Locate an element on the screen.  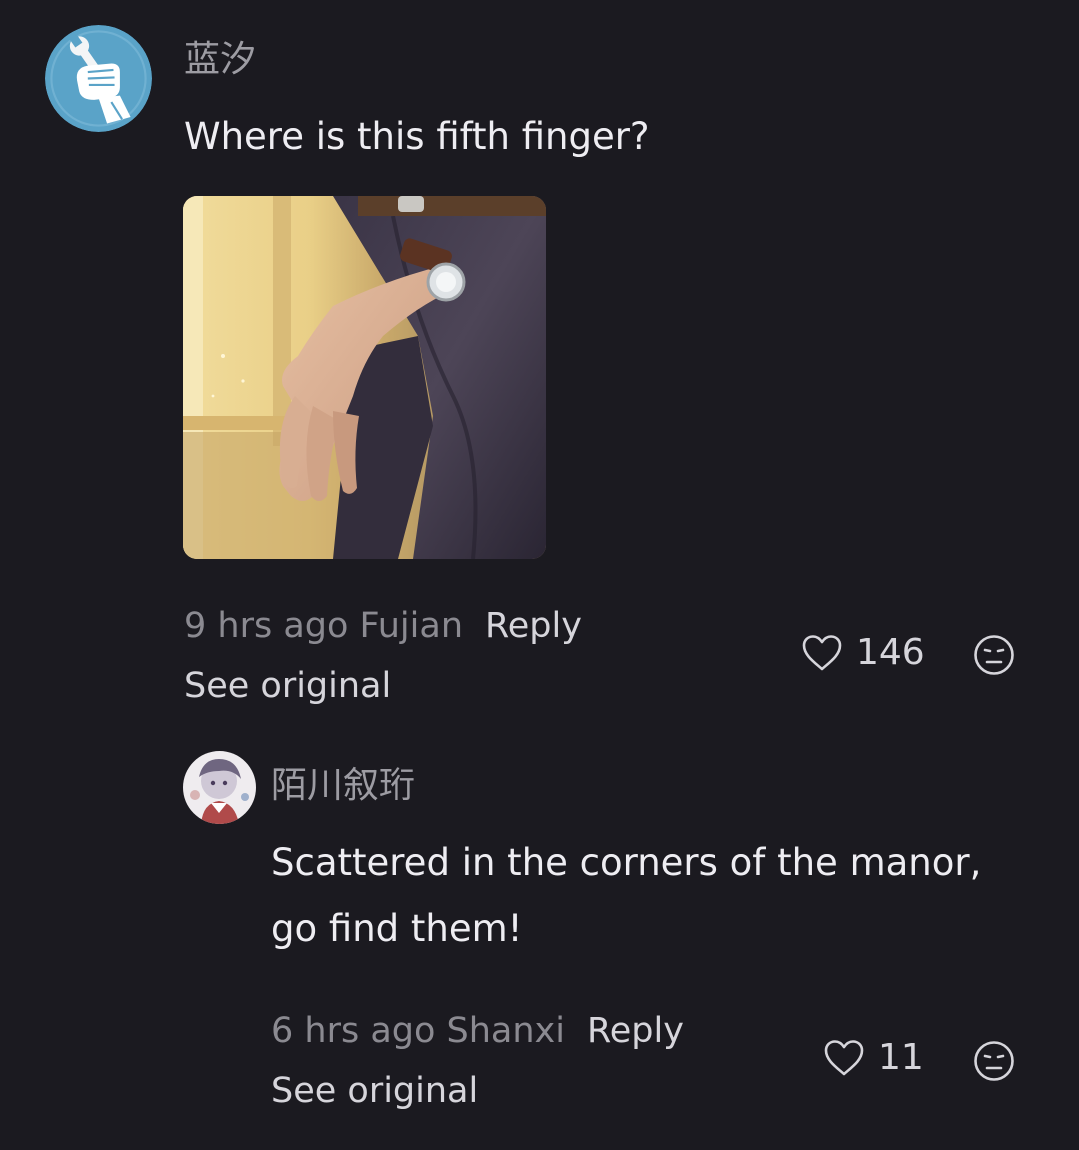
reply-like-button: 11 is located at coordinates (873, 1058).